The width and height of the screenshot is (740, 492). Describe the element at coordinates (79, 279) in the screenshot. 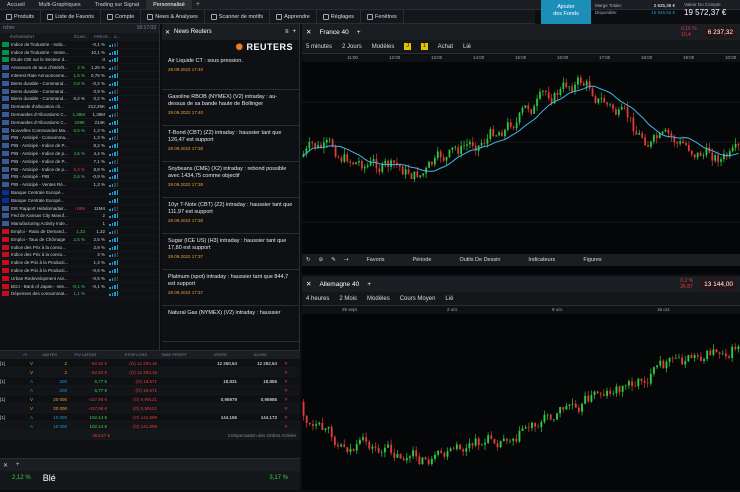

I see `calendar-row: Urban Redevelopment Aut... -0,5 %` at that location.